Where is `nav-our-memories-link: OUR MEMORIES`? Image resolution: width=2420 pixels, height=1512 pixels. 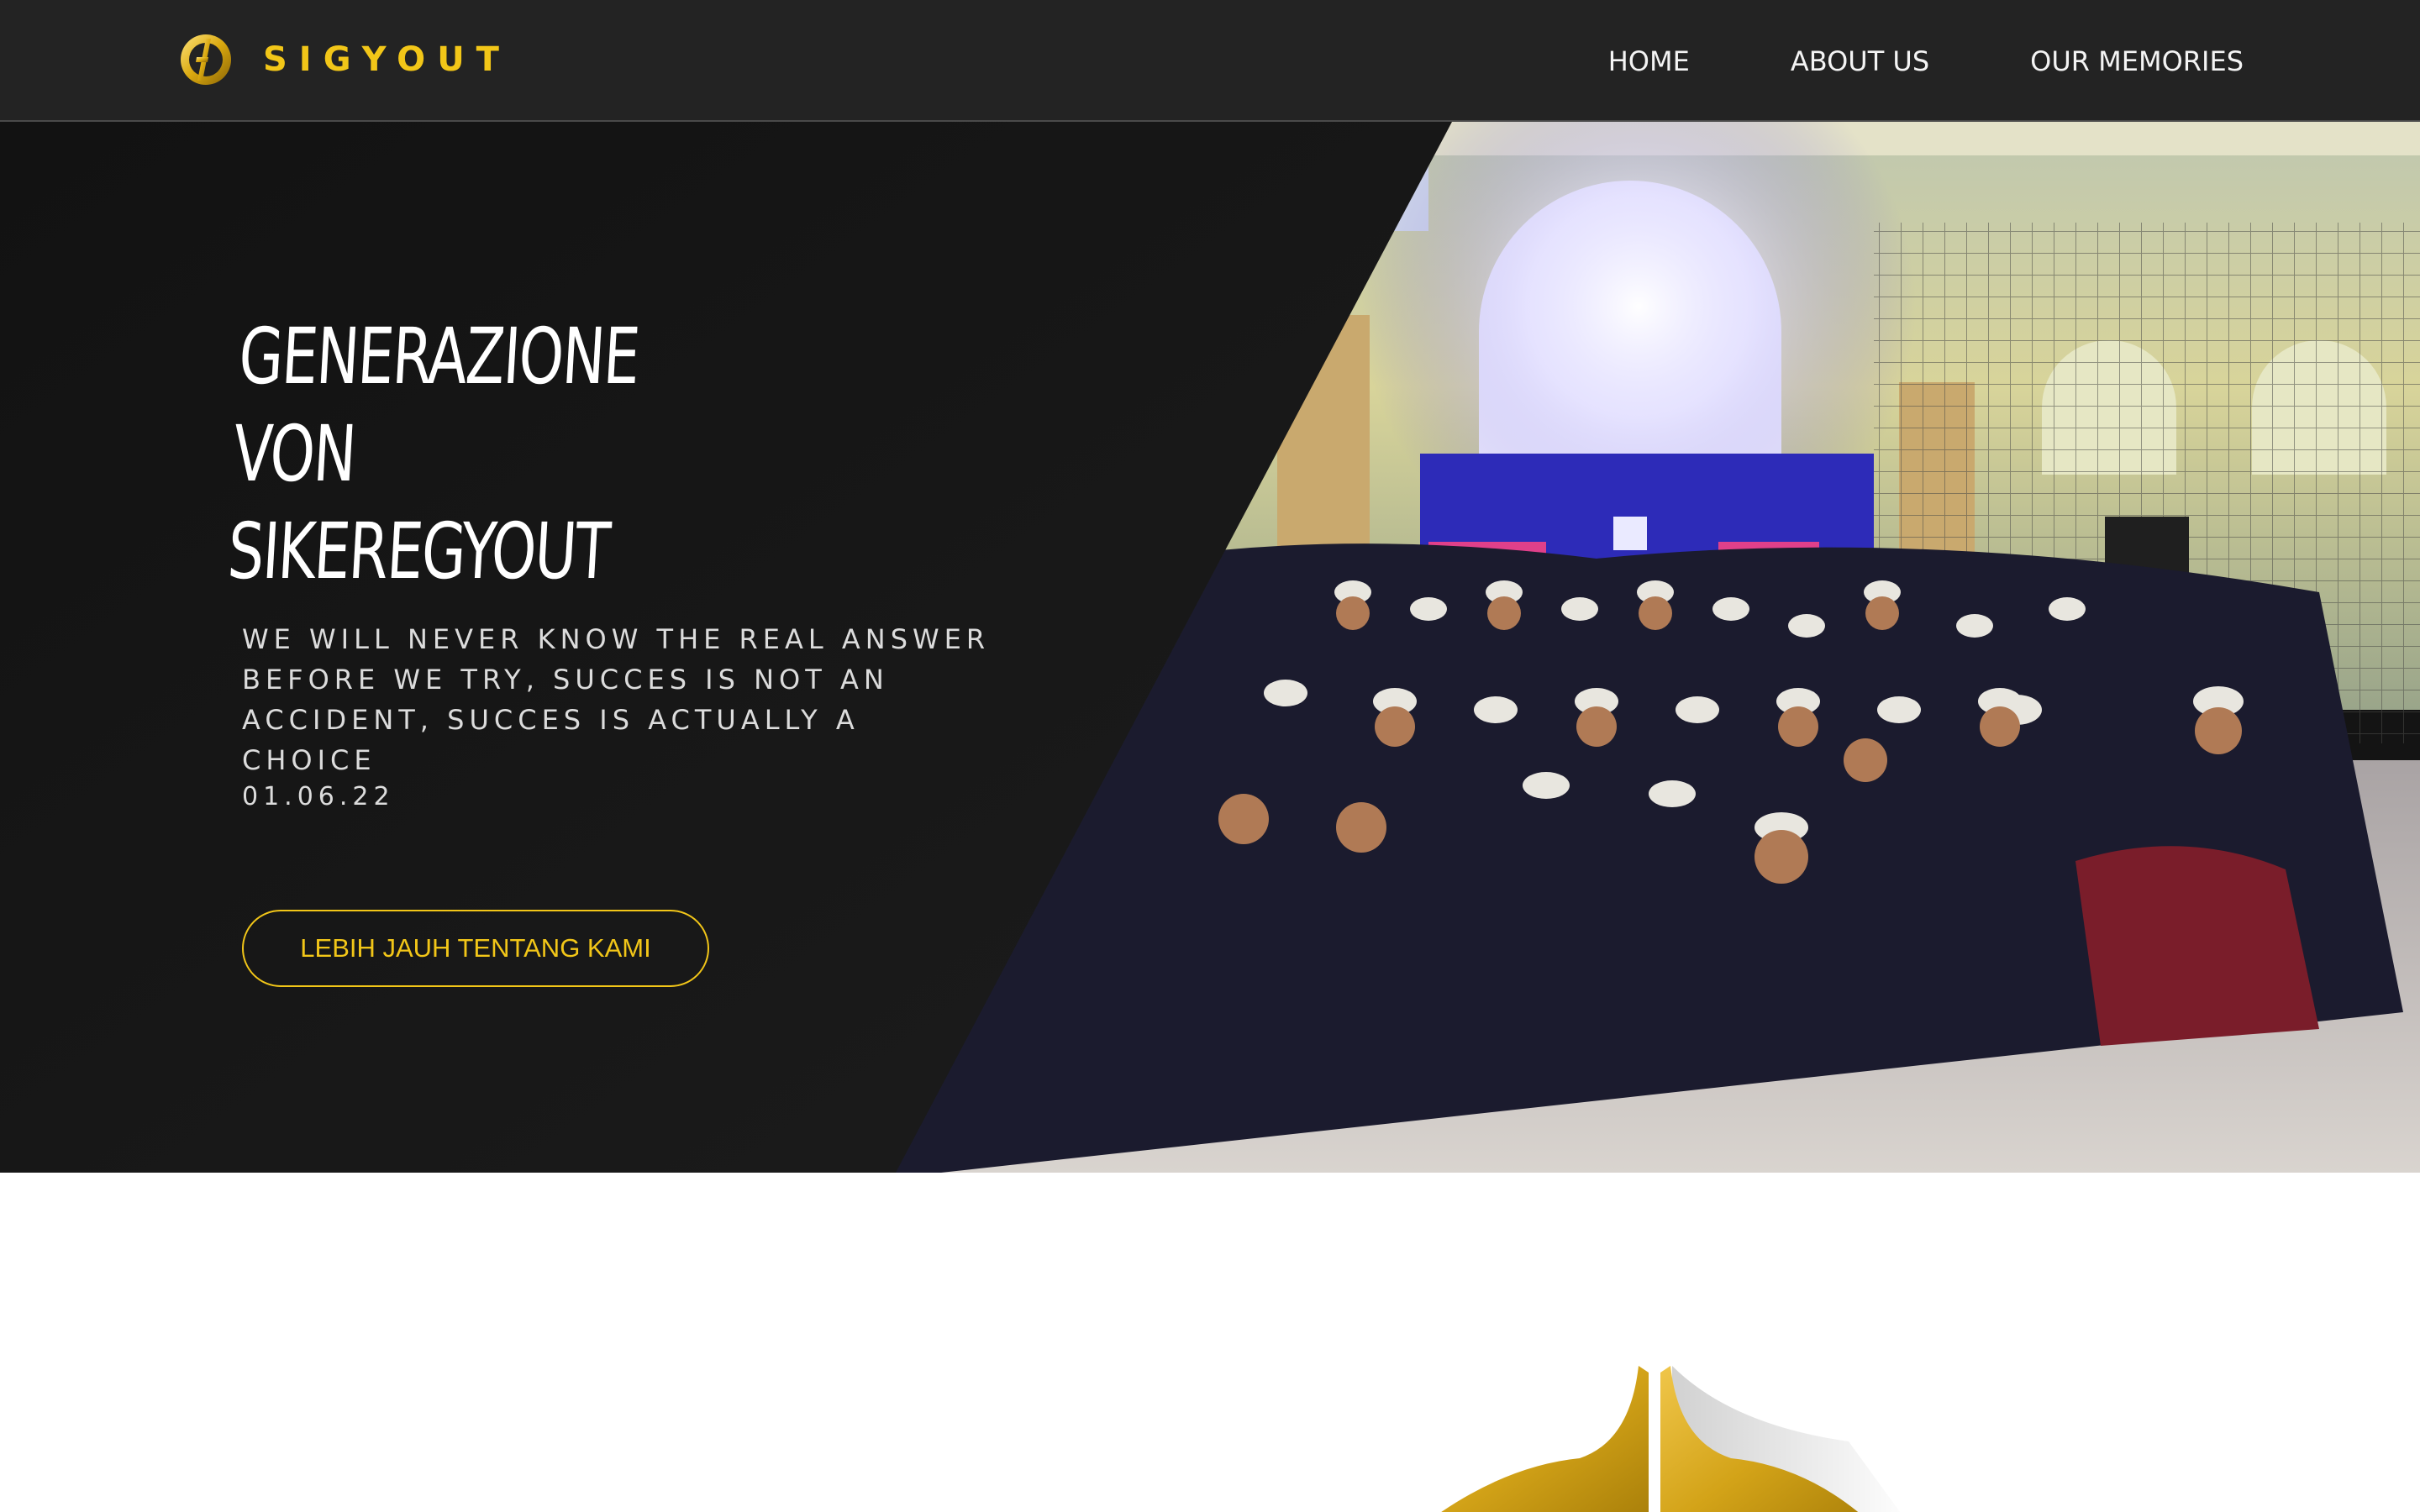
nav-our-memories-link: OUR MEMORIES is located at coordinates (2137, 61).